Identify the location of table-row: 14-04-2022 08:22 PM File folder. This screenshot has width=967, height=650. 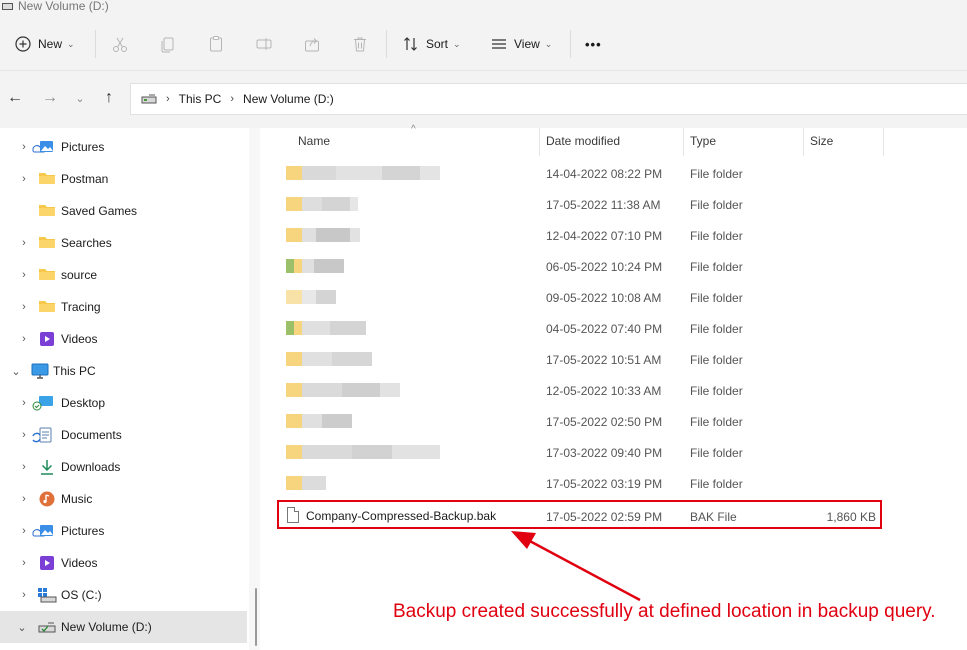
(622, 173).